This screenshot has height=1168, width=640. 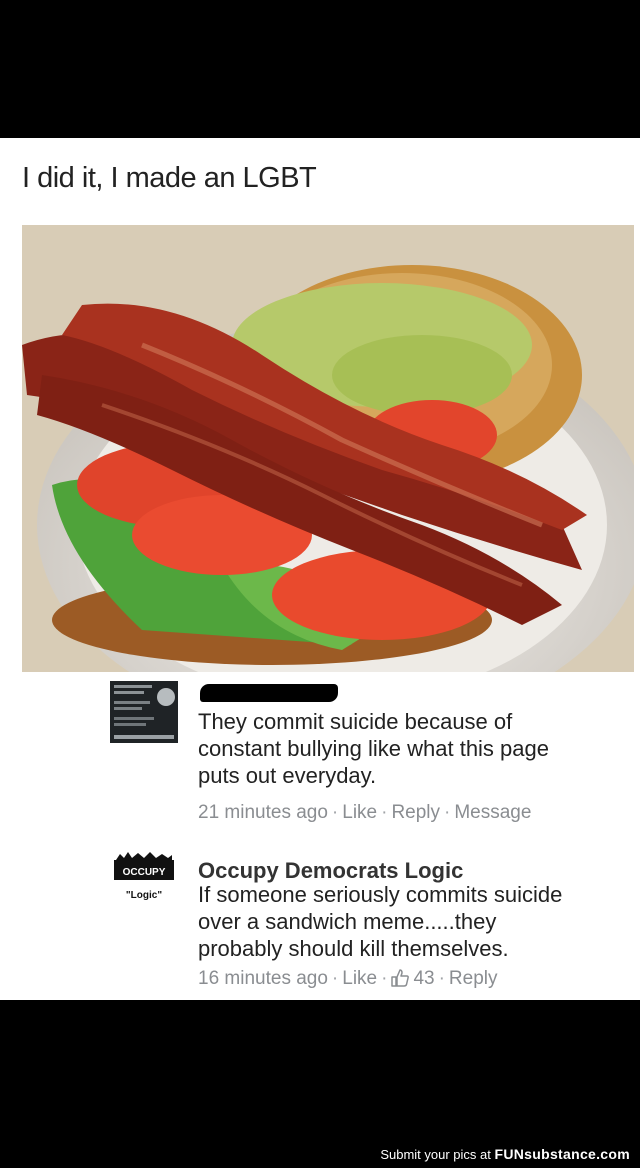 I want to click on footer-brand: FUNsubstance.com, so click(x=562, y=1154).